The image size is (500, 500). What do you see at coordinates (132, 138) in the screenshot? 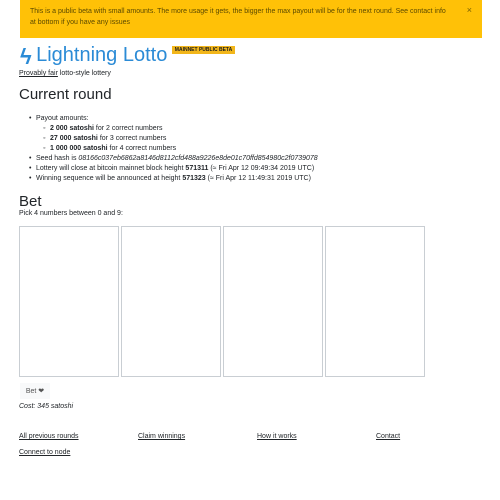
I see `payout-desc: for 3 correct numbers` at bounding box center [132, 138].